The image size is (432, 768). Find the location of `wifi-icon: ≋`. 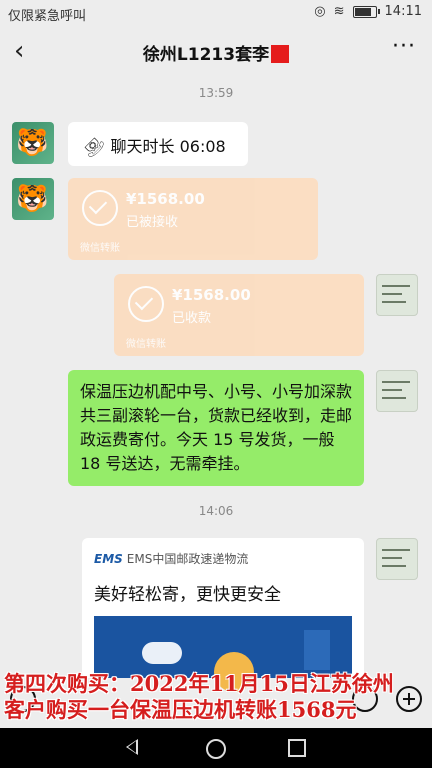

wifi-icon: ≋ is located at coordinates (339, 11).